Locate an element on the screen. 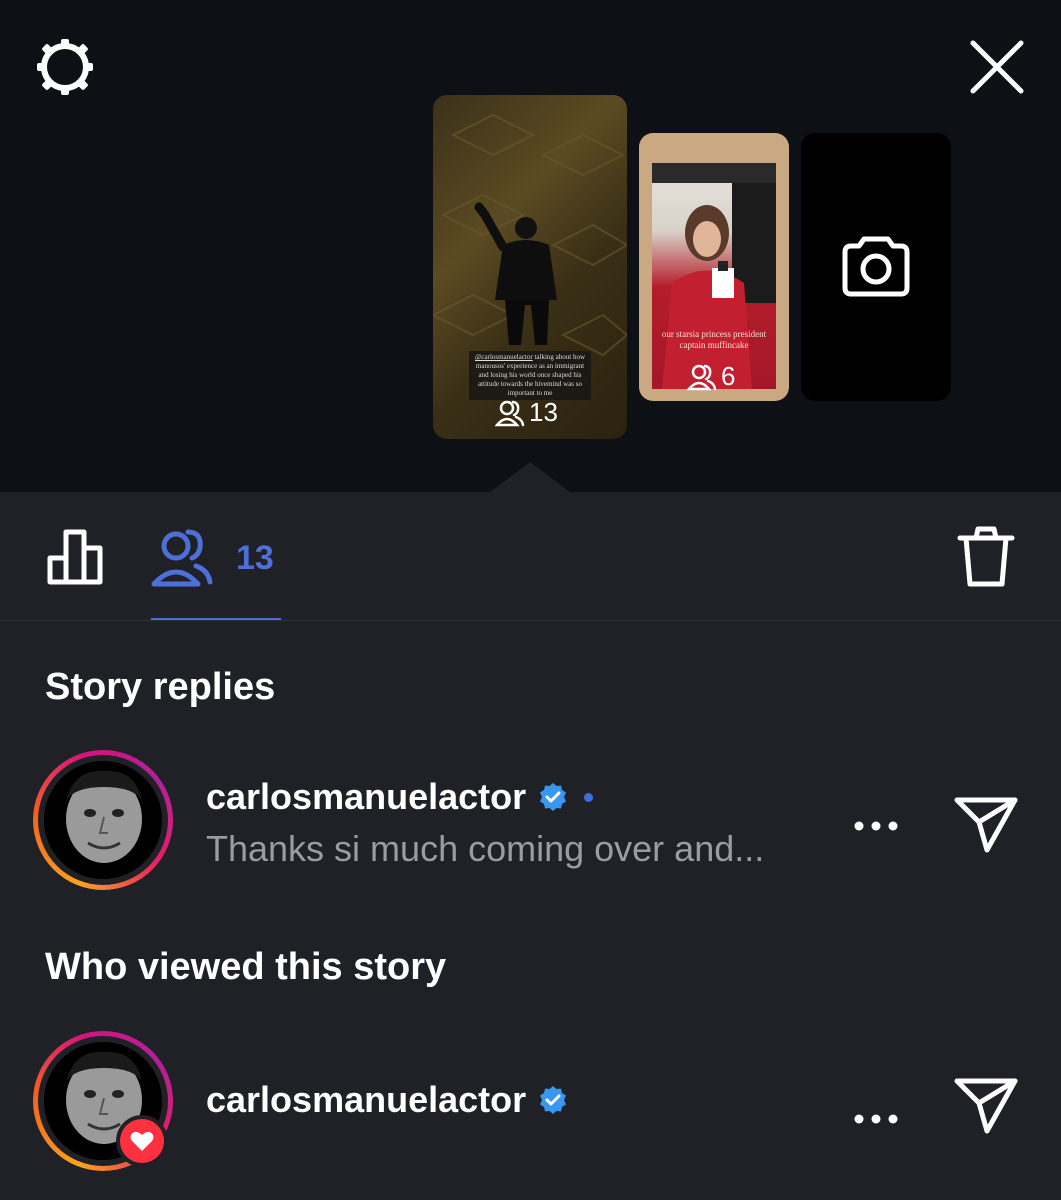 This screenshot has height=1200, width=1061. viewers-tab-count: 13 is located at coordinates (255, 557).